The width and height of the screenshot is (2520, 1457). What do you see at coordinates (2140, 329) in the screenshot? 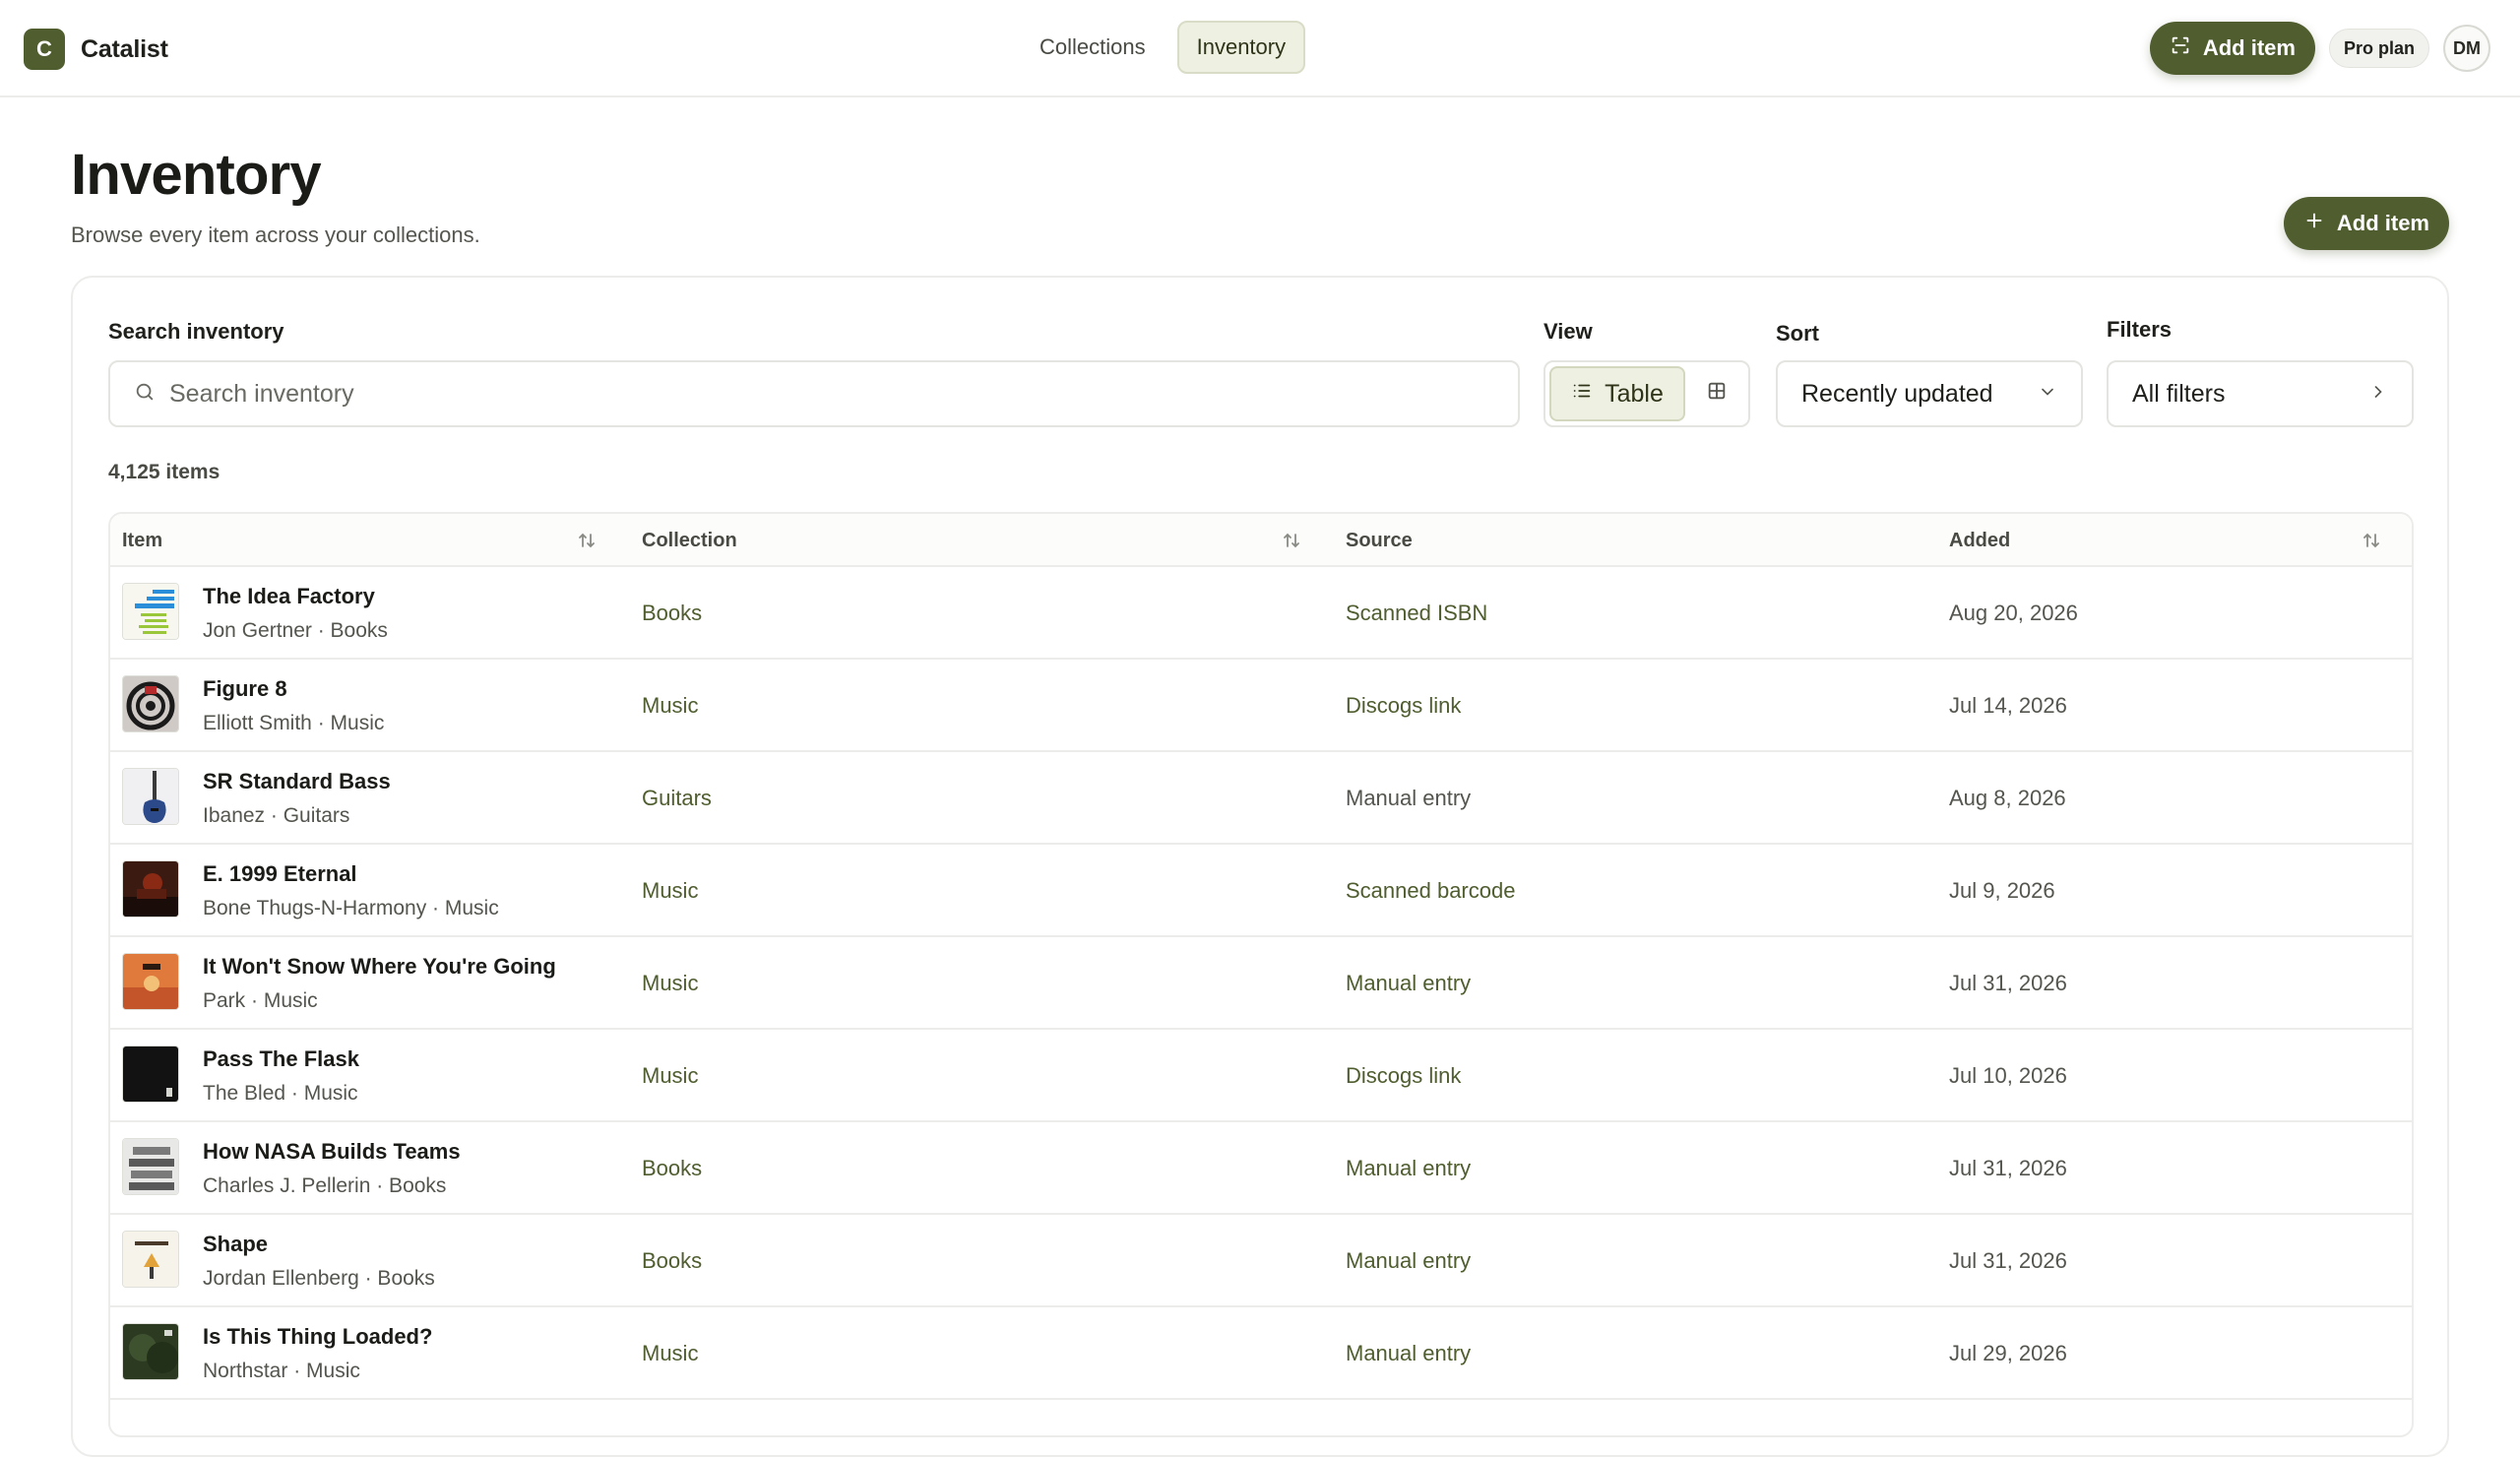
I see `filters-label: Filters` at bounding box center [2140, 329].